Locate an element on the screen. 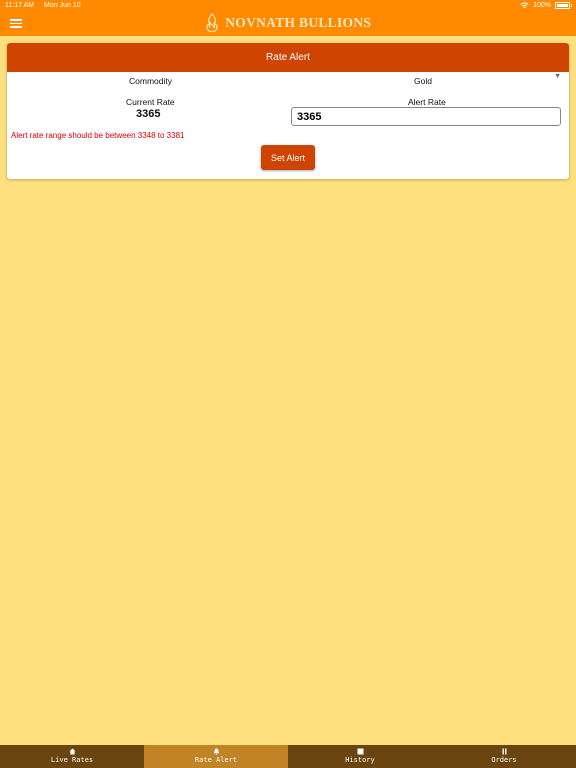 Image resolution: width=576 pixels, height=768 pixels. card-title: Rate Alert is located at coordinates (288, 57).